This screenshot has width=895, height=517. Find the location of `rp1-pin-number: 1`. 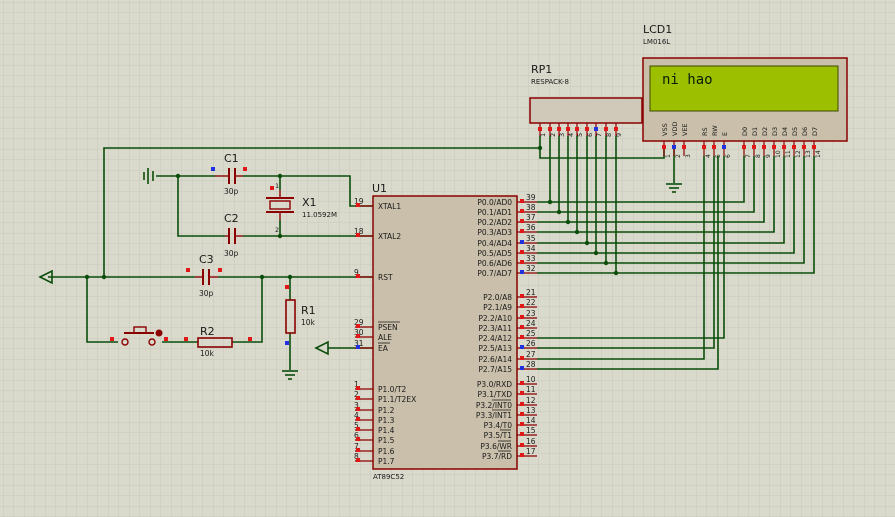

rp1-pin-number: 1 is located at coordinates (543, 135).